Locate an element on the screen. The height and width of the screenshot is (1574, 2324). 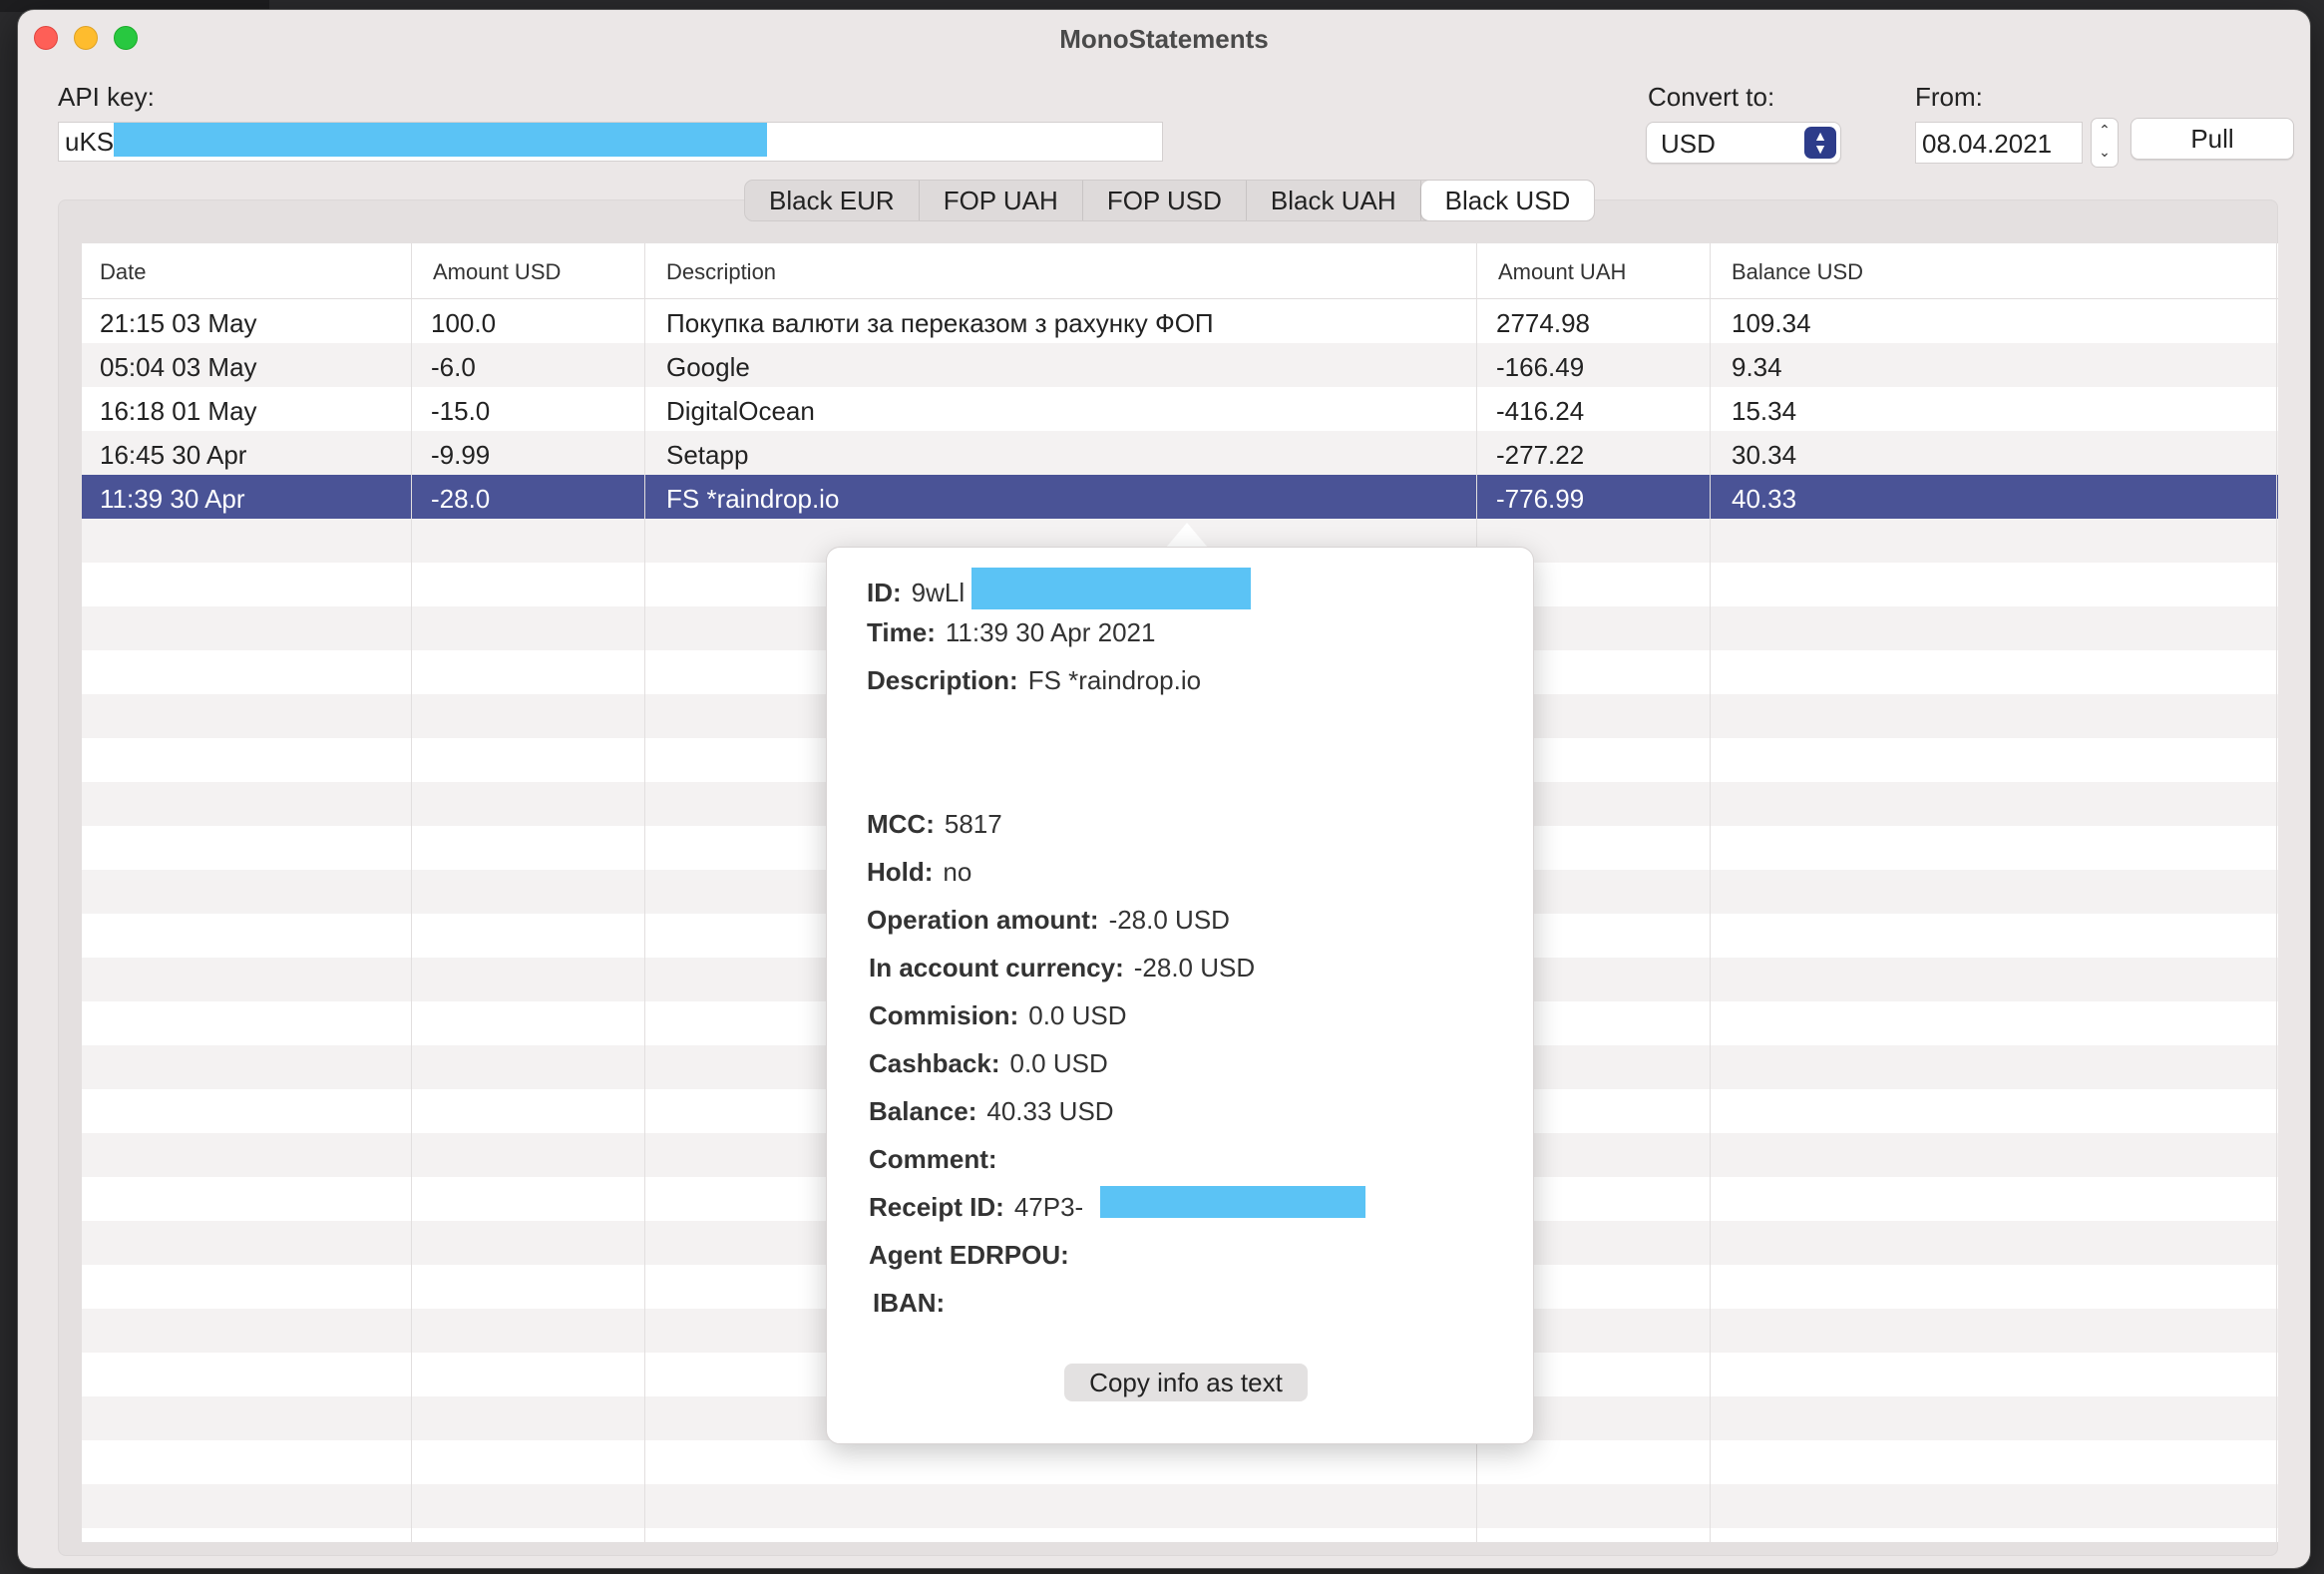
detail-id-value: 9wLl is located at coordinates (938, 593).